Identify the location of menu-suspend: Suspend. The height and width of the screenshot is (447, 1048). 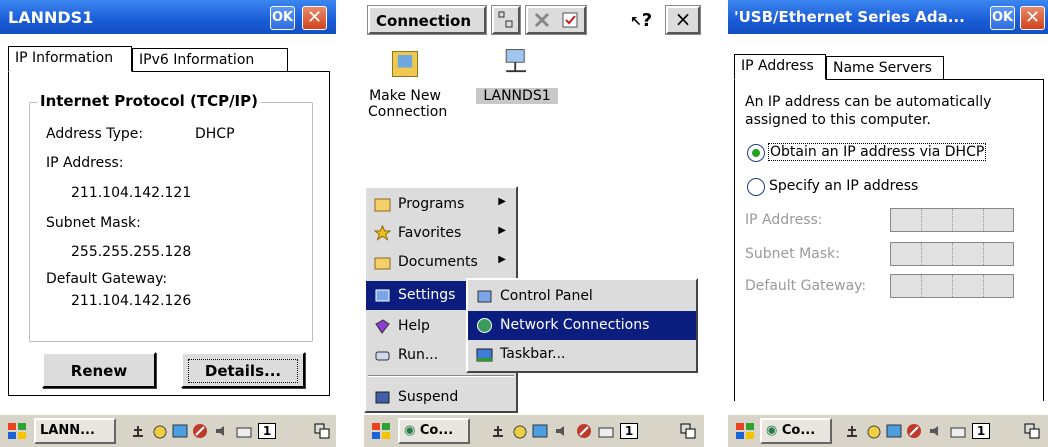
(441, 397).